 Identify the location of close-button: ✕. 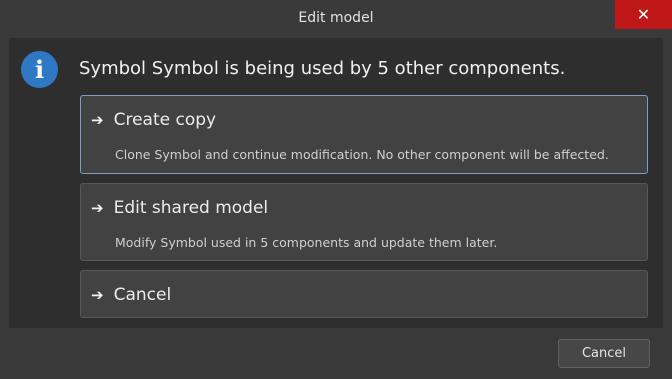
(643, 14).